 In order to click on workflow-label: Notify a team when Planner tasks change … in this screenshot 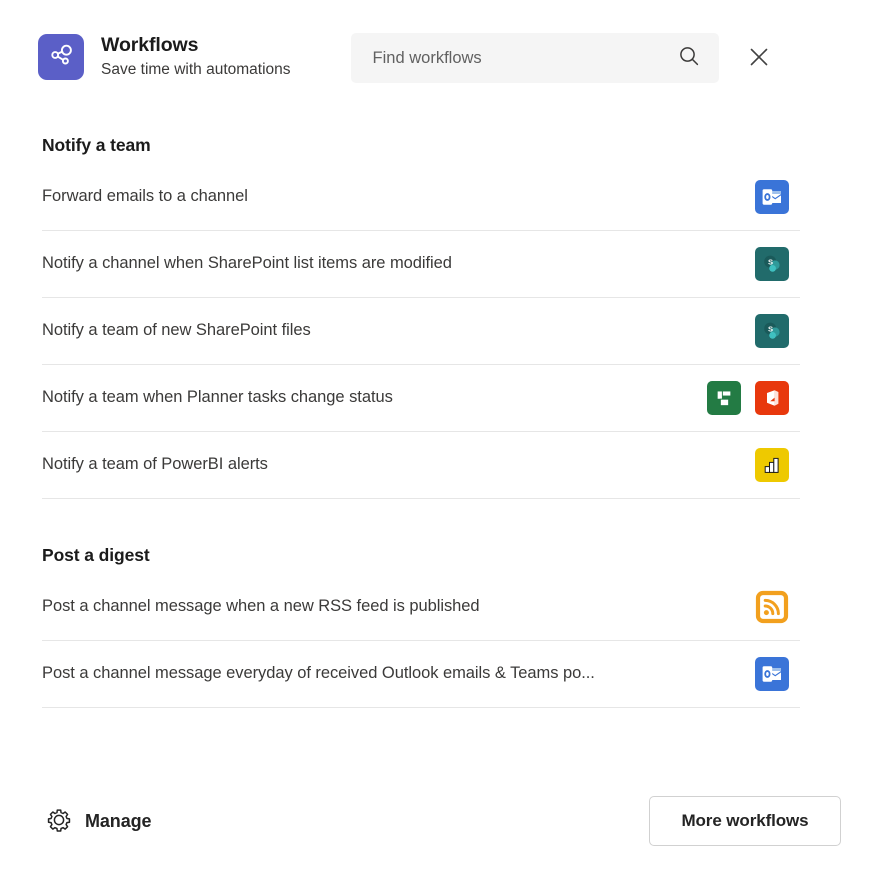, I will do `click(217, 397)`.